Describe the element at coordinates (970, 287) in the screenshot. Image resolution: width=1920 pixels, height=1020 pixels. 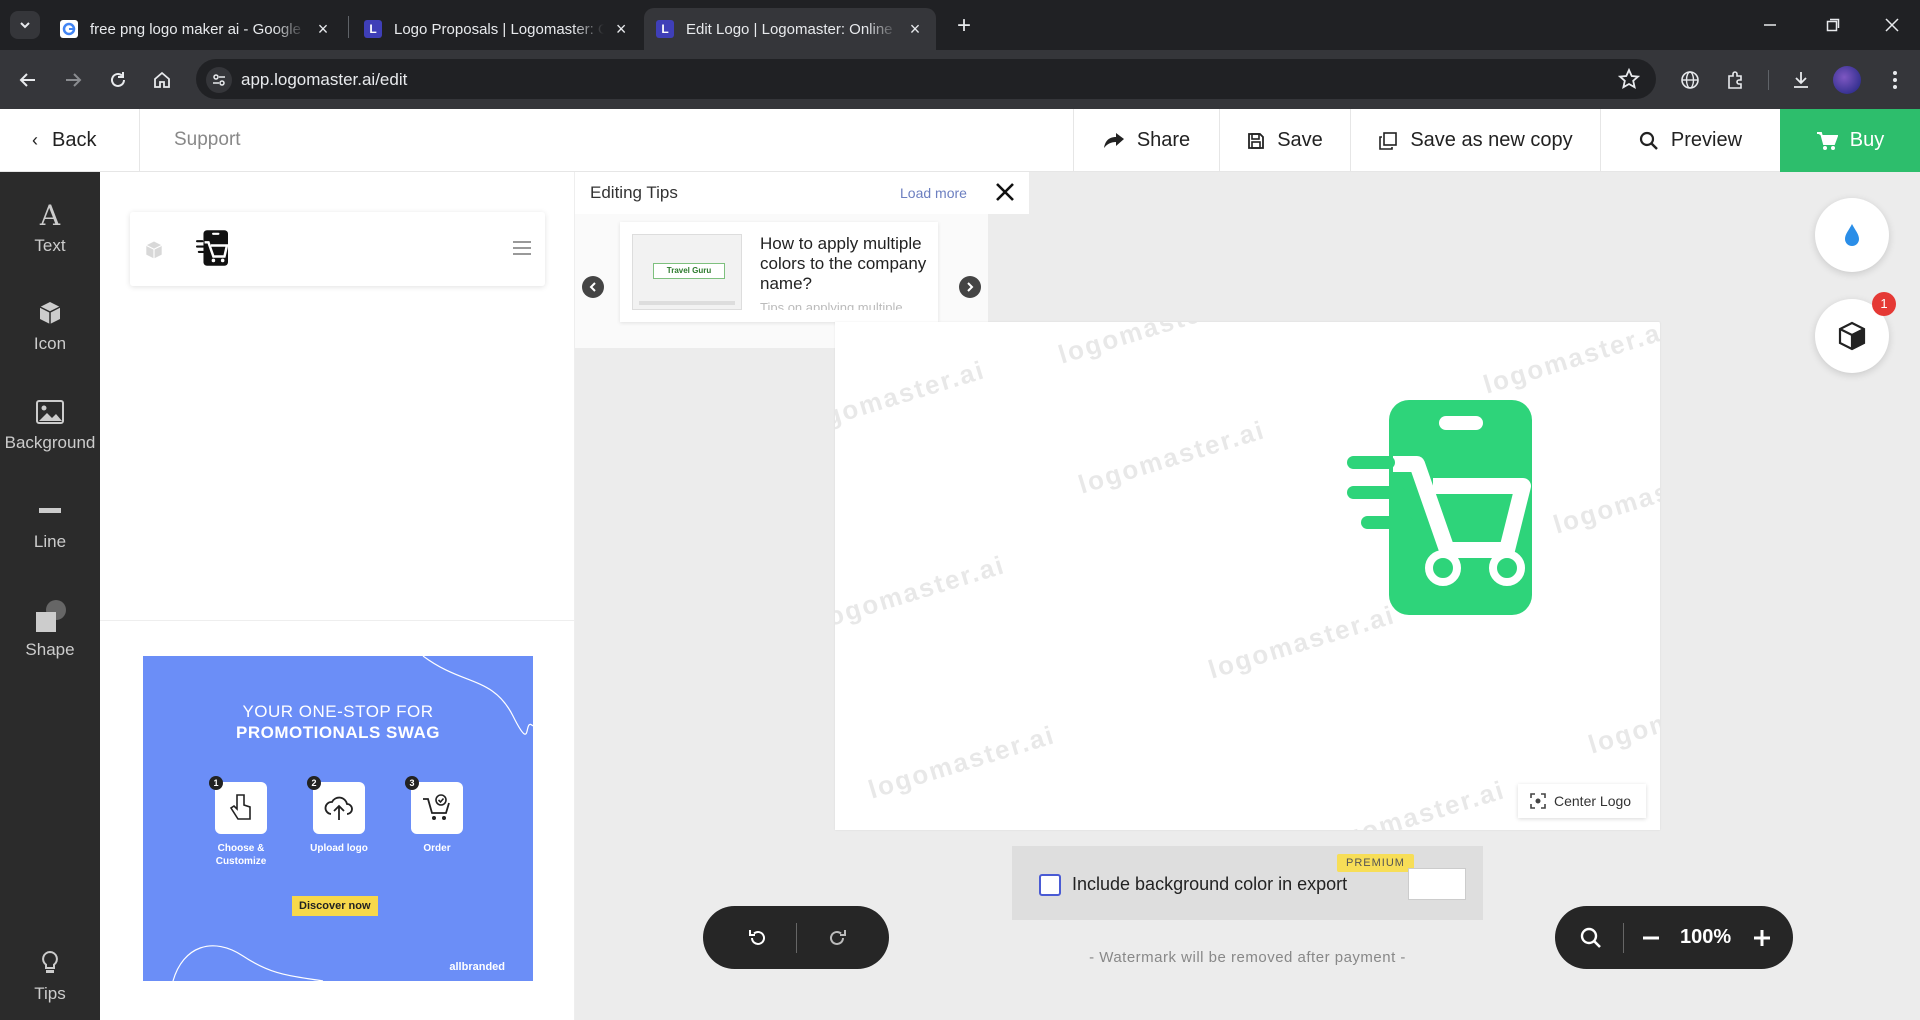
I see `carousel-next-arrow-icon` at that location.